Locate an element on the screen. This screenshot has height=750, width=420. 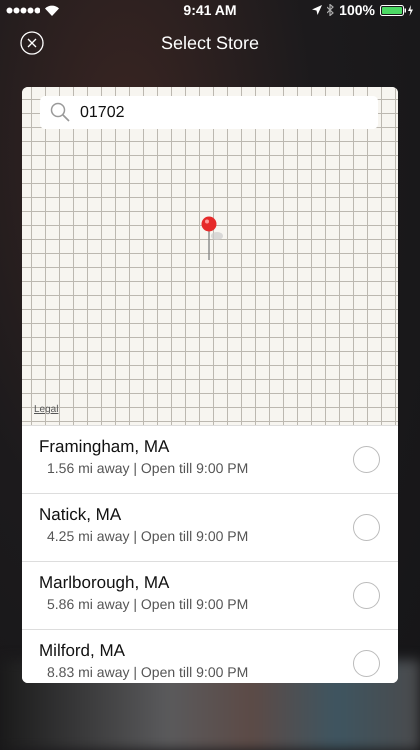
close-button is located at coordinates (32, 43).